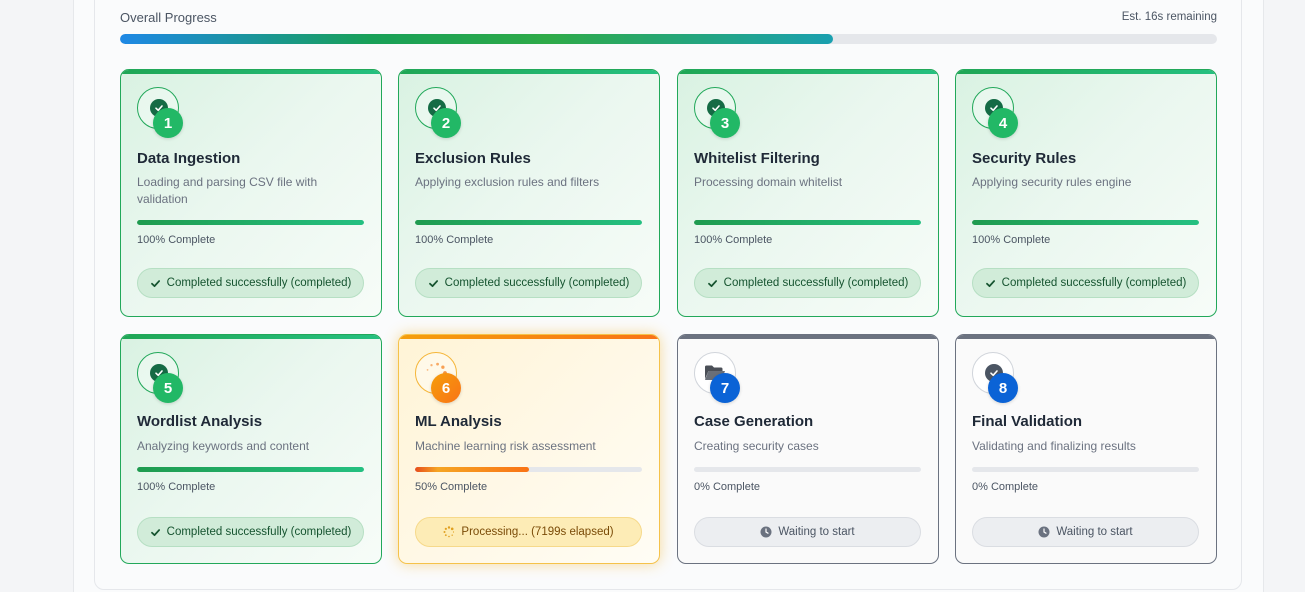  I want to click on overall-progress-fill, so click(477, 39).